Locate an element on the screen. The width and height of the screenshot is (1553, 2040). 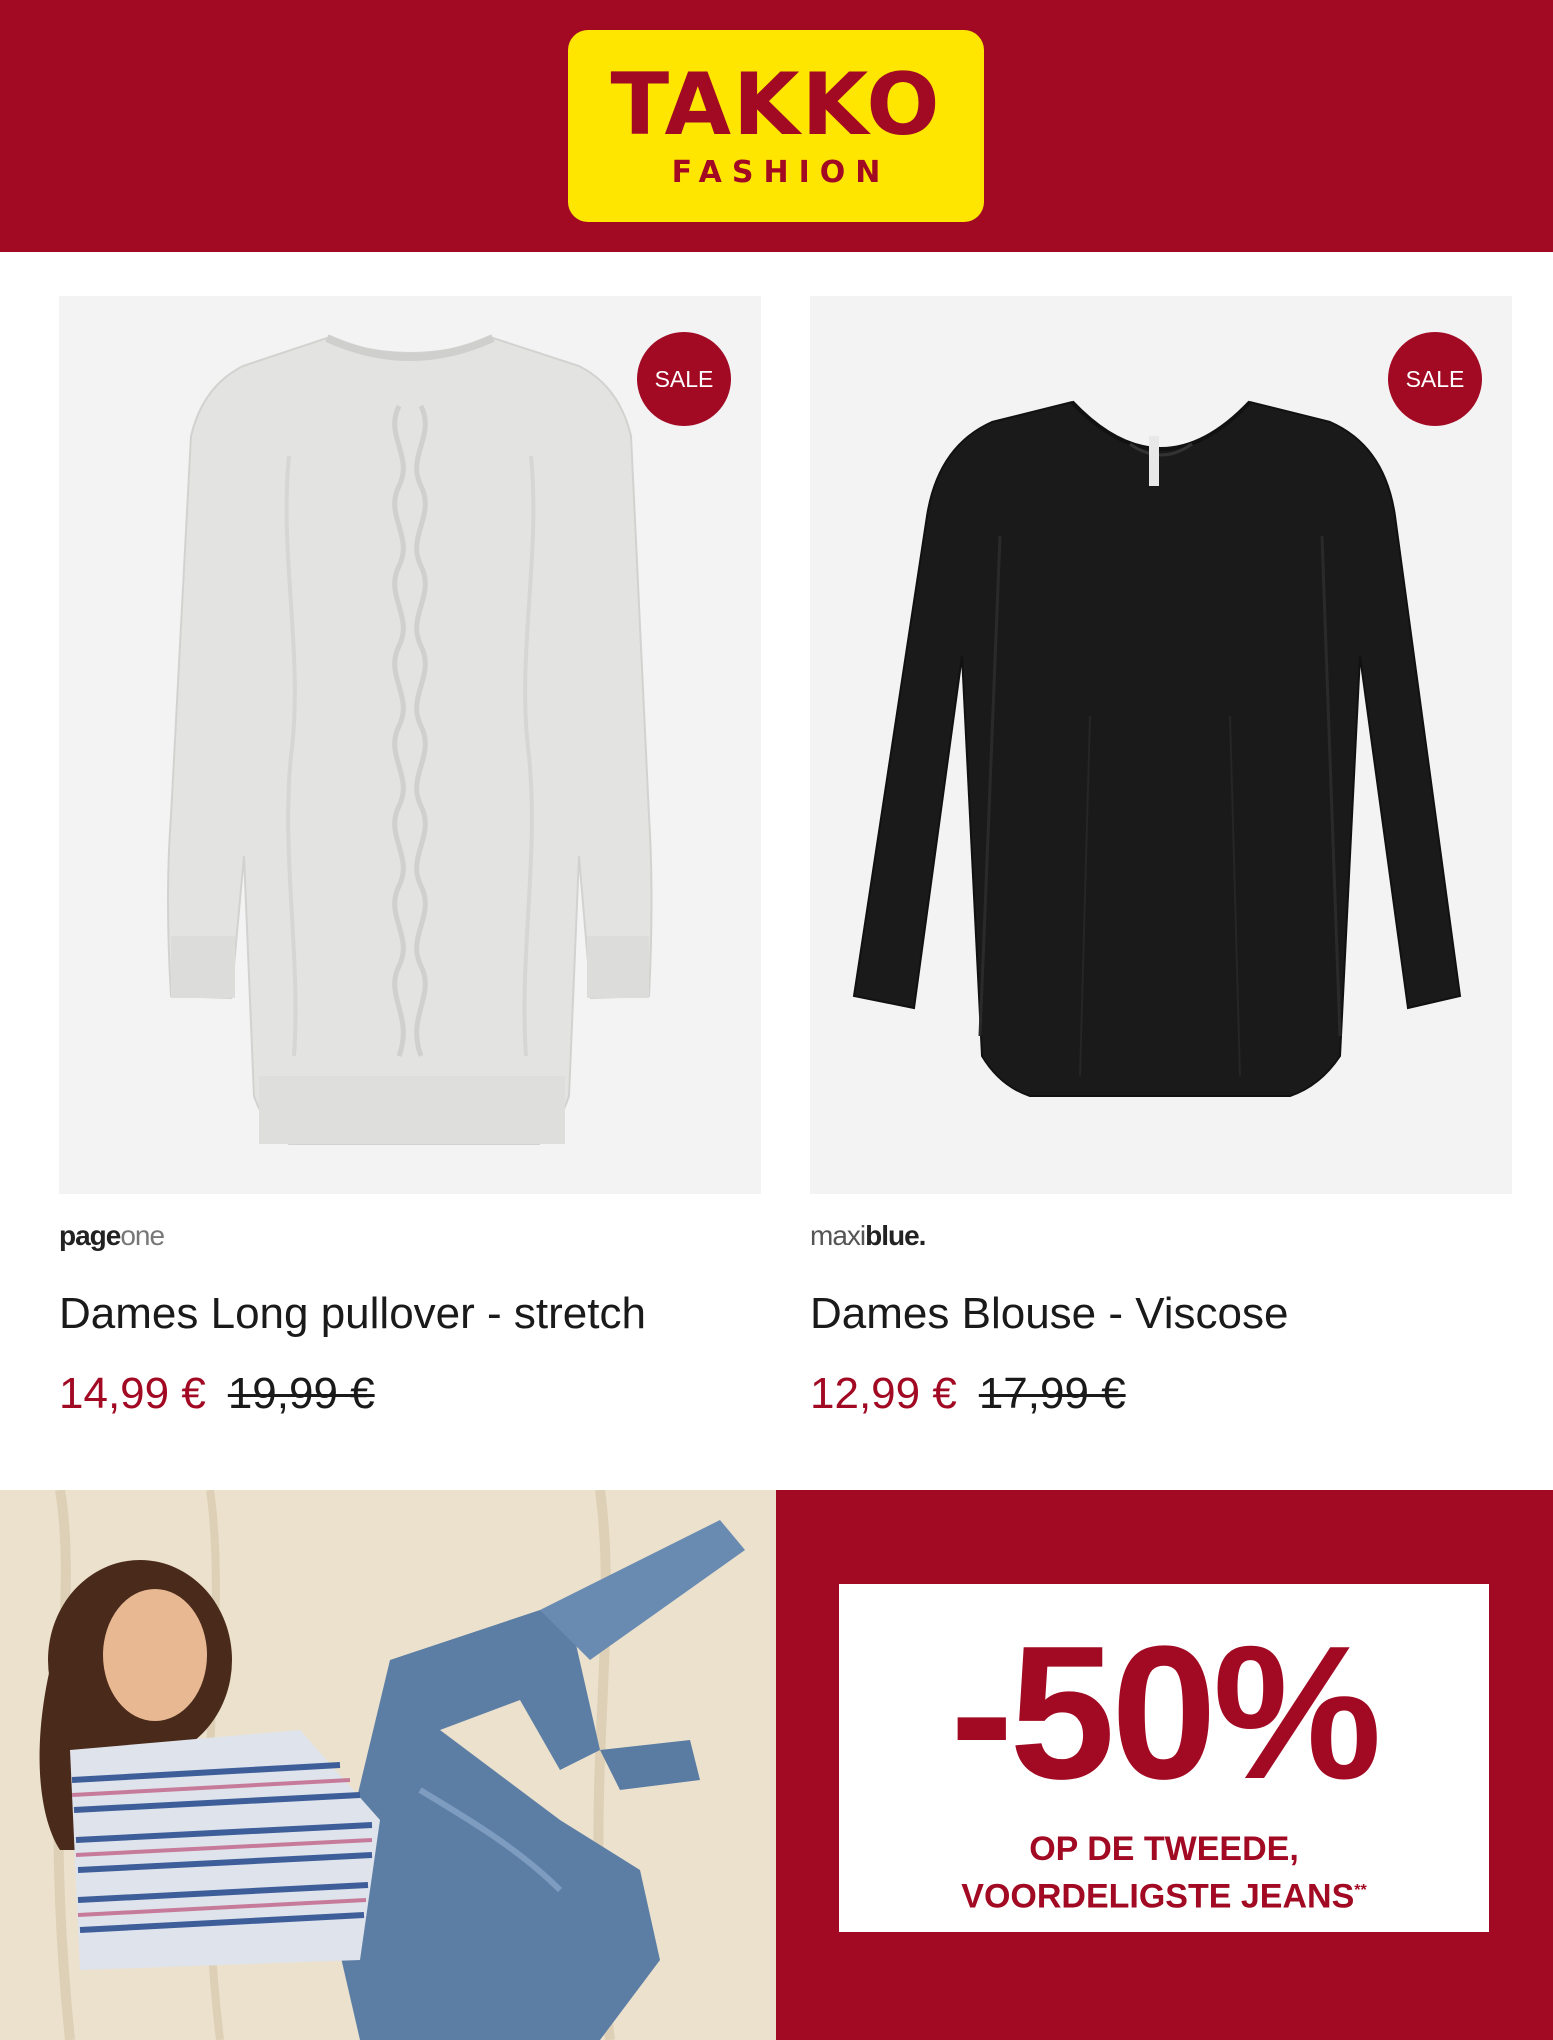
original-price: 17,99 € is located at coordinates (1052, 1393).